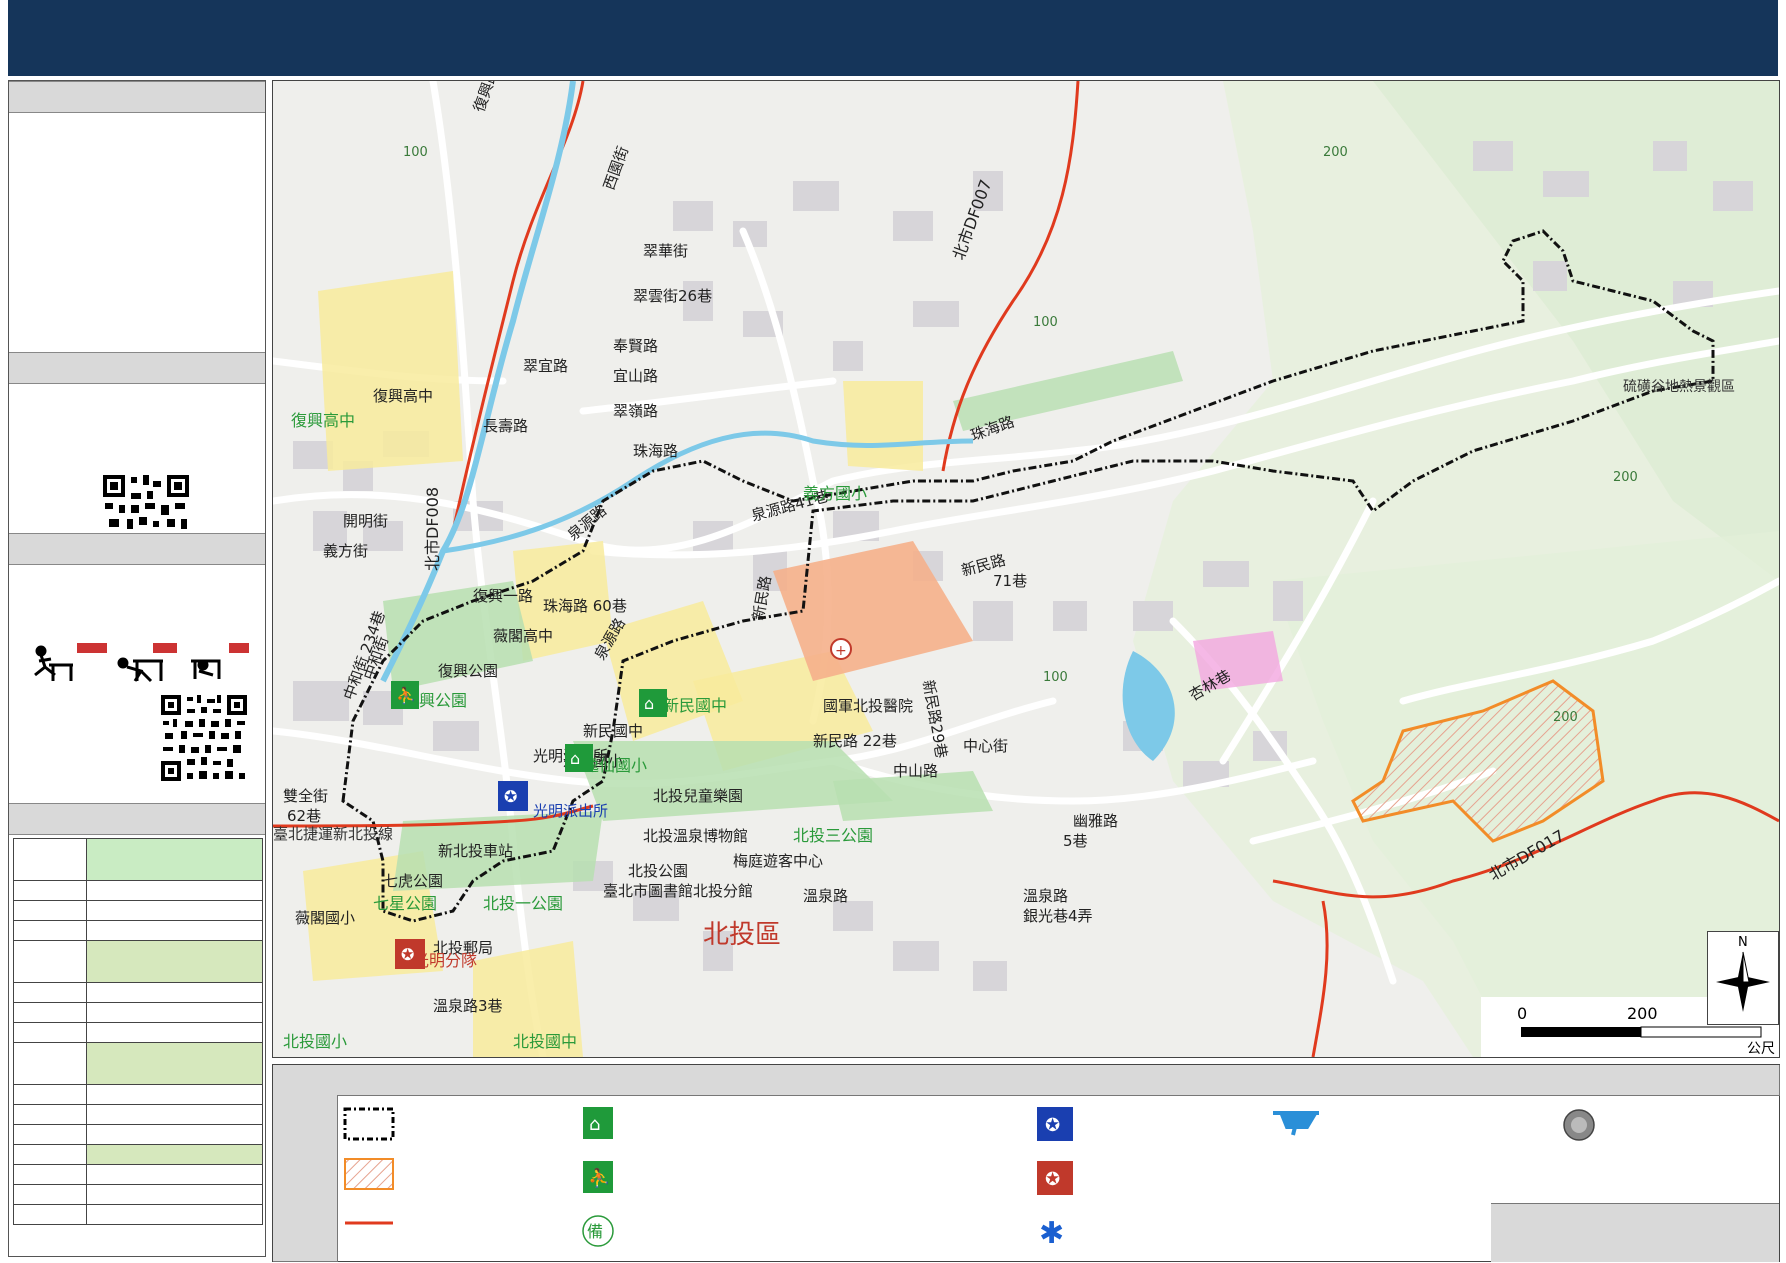 The image size is (1786, 1263). I want to click on svg-text: 新民路 22巷, so click(855, 741).